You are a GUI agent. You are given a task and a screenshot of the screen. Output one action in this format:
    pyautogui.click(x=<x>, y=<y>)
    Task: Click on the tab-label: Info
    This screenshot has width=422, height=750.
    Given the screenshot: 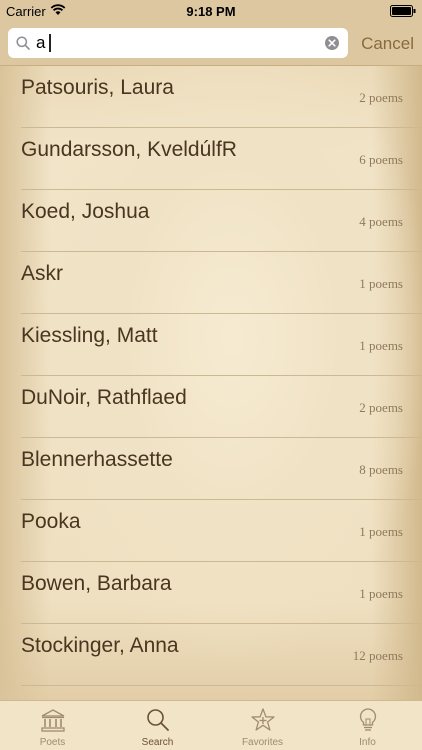 What is the action you would take?
    pyautogui.click(x=367, y=742)
    